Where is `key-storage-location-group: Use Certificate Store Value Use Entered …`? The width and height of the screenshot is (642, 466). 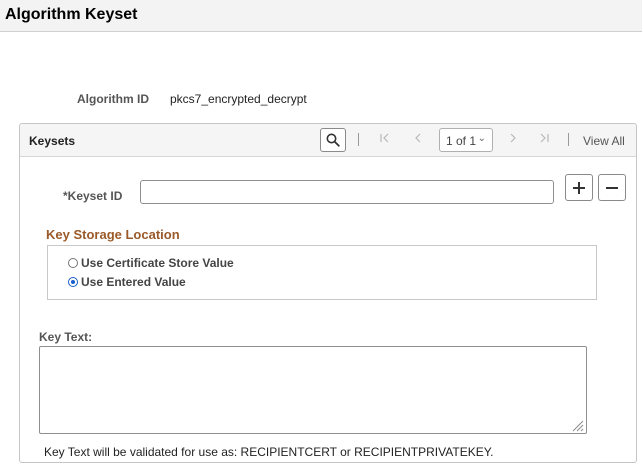
key-storage-location-group: Use Certificate Store Value Use Entered … is located at coordinates (322, 272).